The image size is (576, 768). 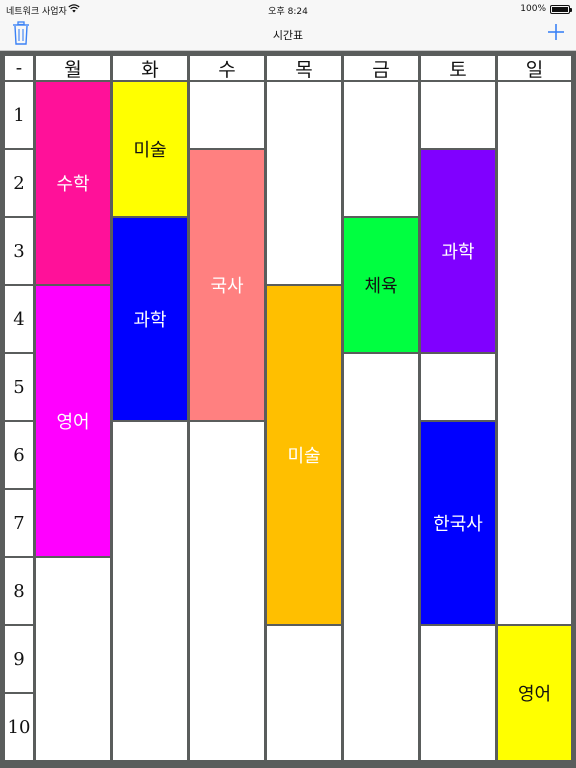 What do you see at coordinates (19, 183) in the screenshot?
I see `period-label: 2` at bounding box center [19, 183].